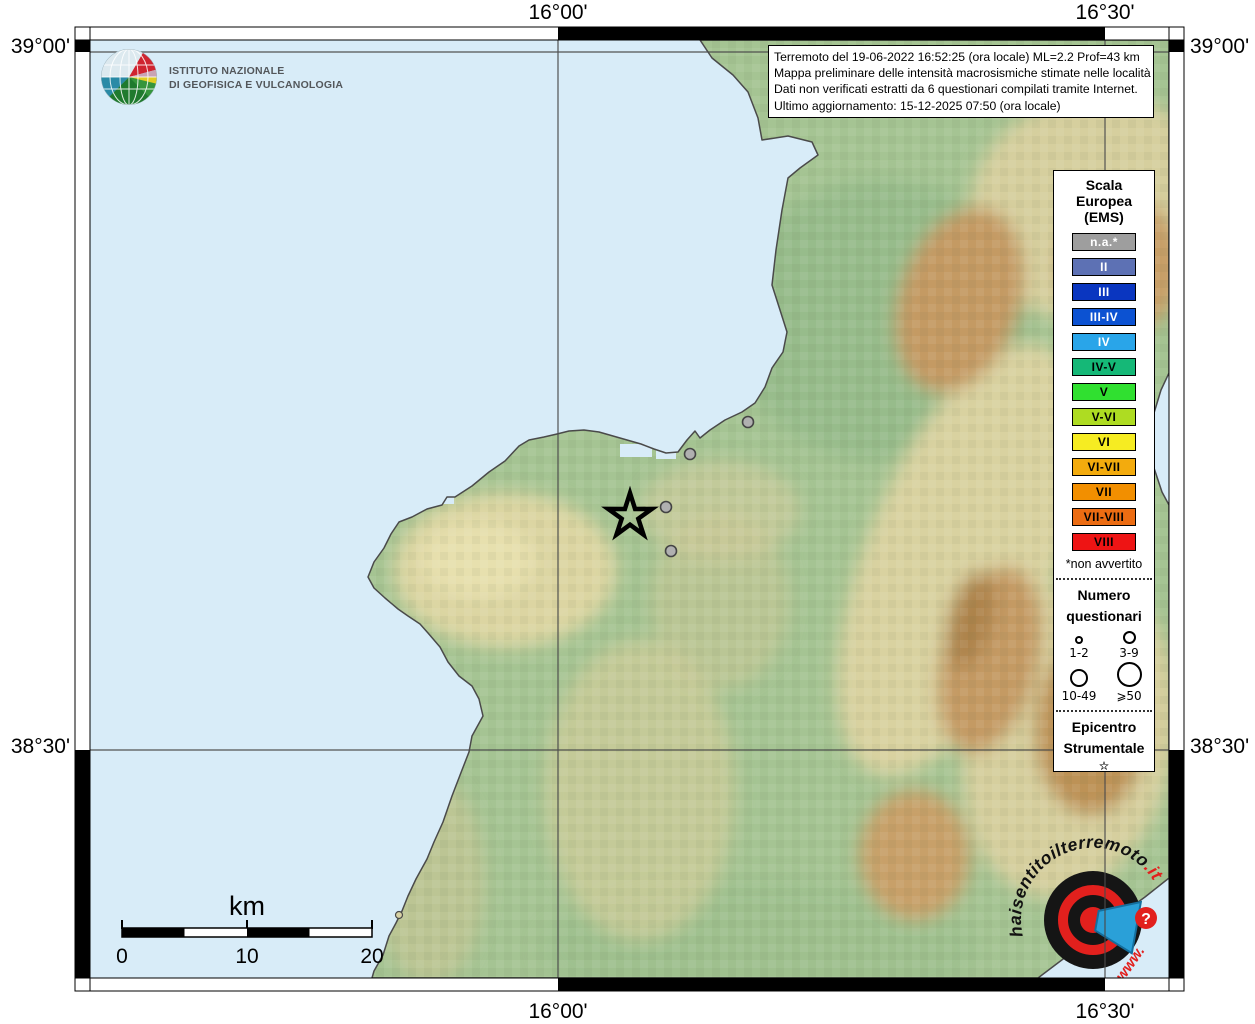 The width and height of the screenshot is (1255, 1024). I want to click on legend-chip-VIII: VIII, so click(1104, 542).